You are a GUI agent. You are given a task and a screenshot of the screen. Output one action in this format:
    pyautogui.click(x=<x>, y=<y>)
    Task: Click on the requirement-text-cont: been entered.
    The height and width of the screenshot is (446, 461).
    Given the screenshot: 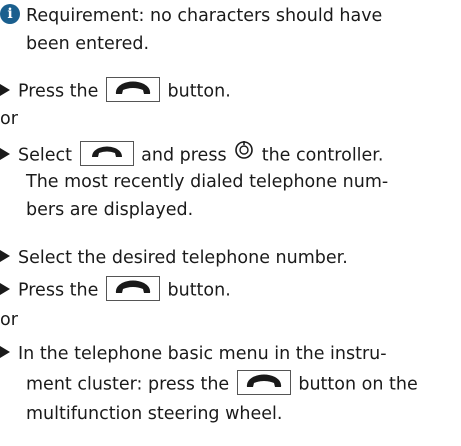 What is the action you would take?
    pyautogui.click(x=88, y=44)
    